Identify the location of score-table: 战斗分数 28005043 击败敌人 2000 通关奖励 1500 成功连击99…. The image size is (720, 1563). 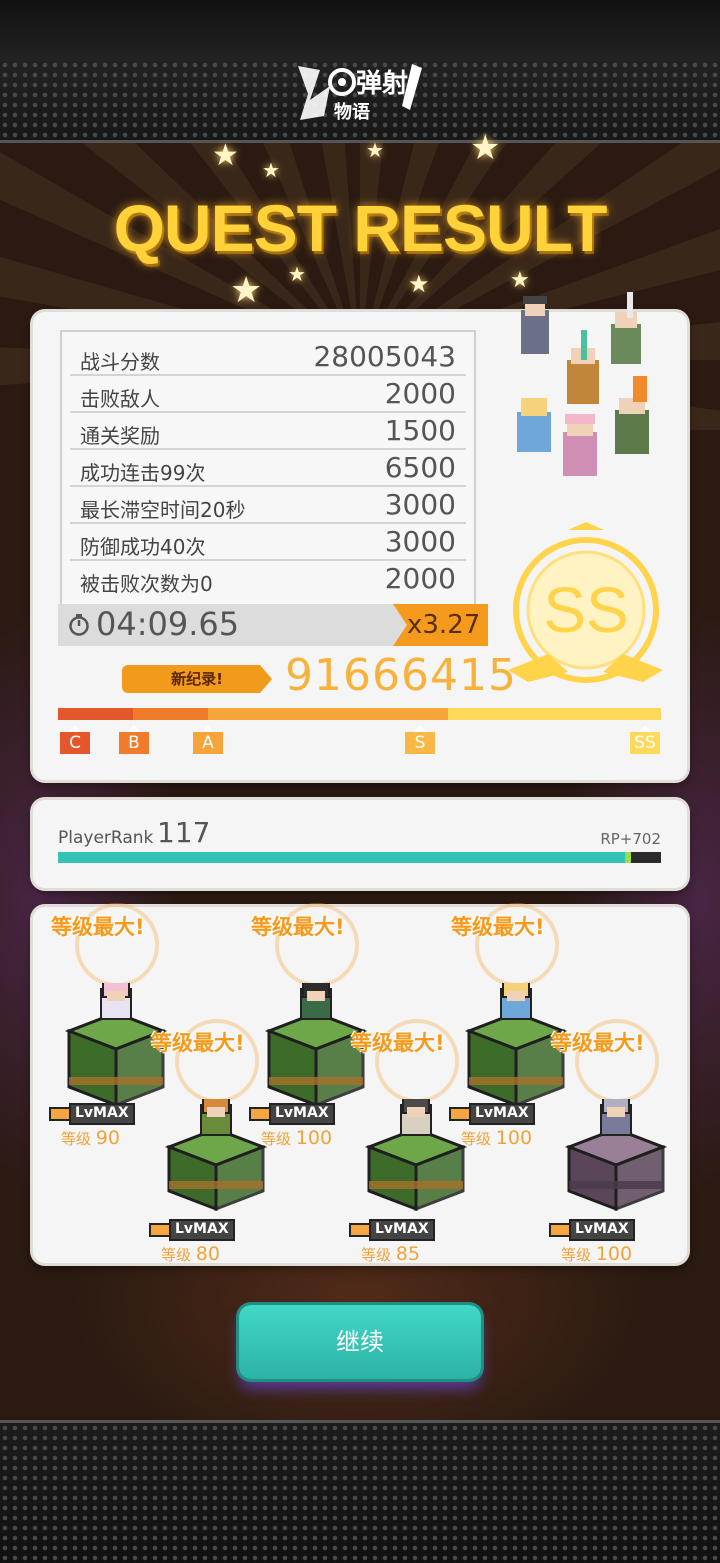
(268, 471).